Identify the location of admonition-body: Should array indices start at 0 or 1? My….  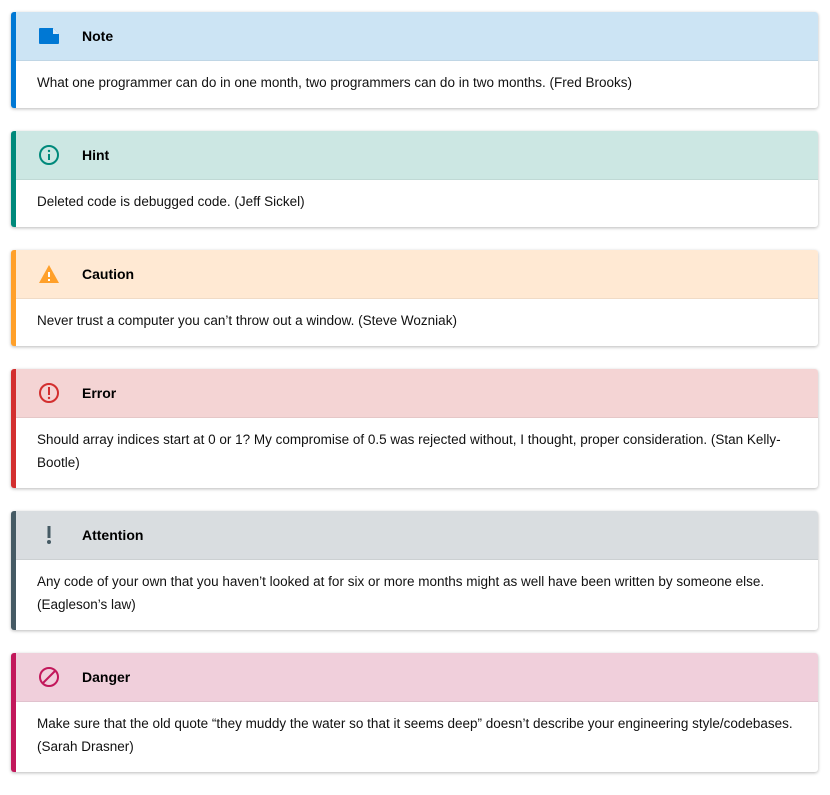
(409, 451).